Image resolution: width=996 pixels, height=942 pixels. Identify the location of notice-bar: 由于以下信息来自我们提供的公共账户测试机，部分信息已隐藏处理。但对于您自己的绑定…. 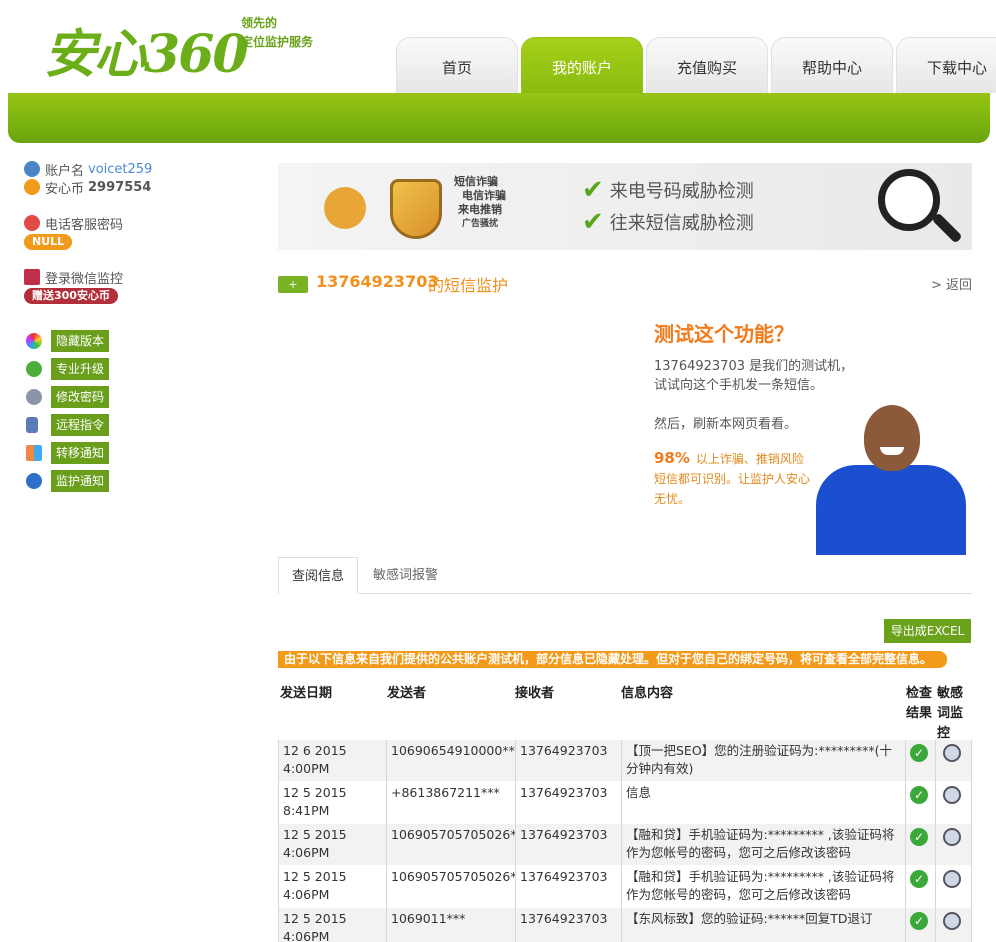
(612, 659).